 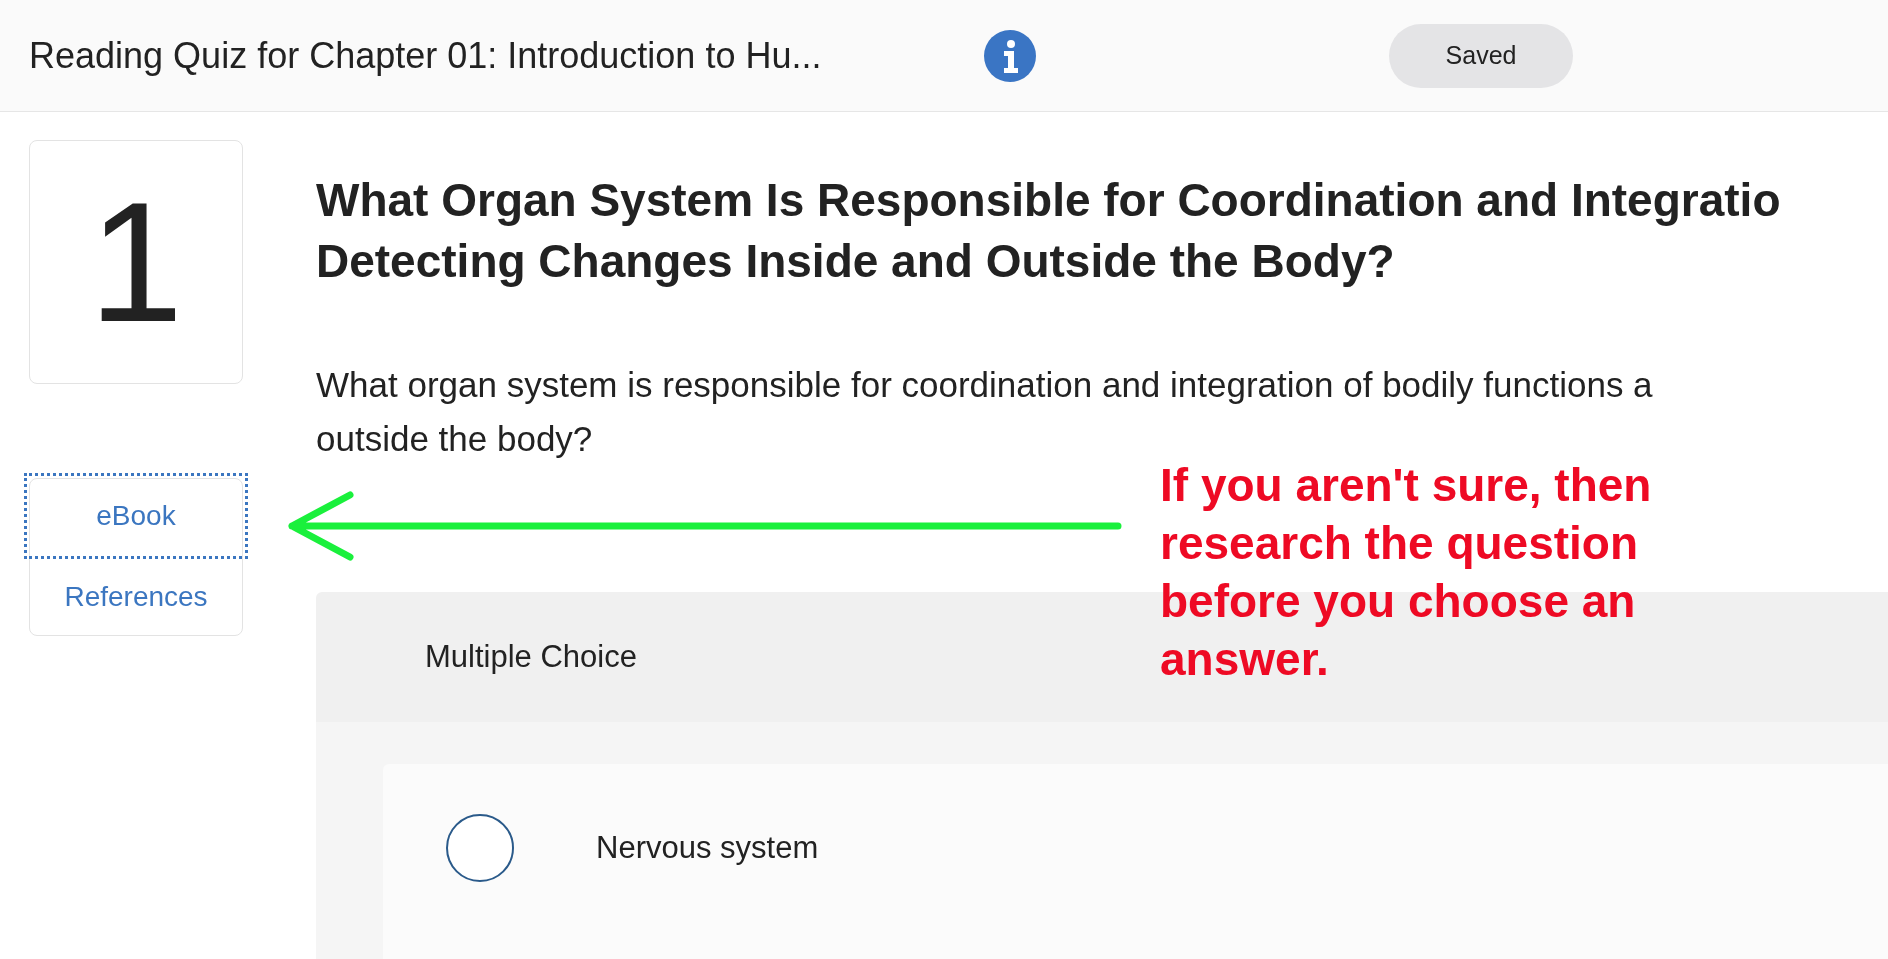 What do you see at coordinates (531, 657) in the screenshot?
I see `answer-type-label: Multiple Choice` at bounding box center [531, 657].